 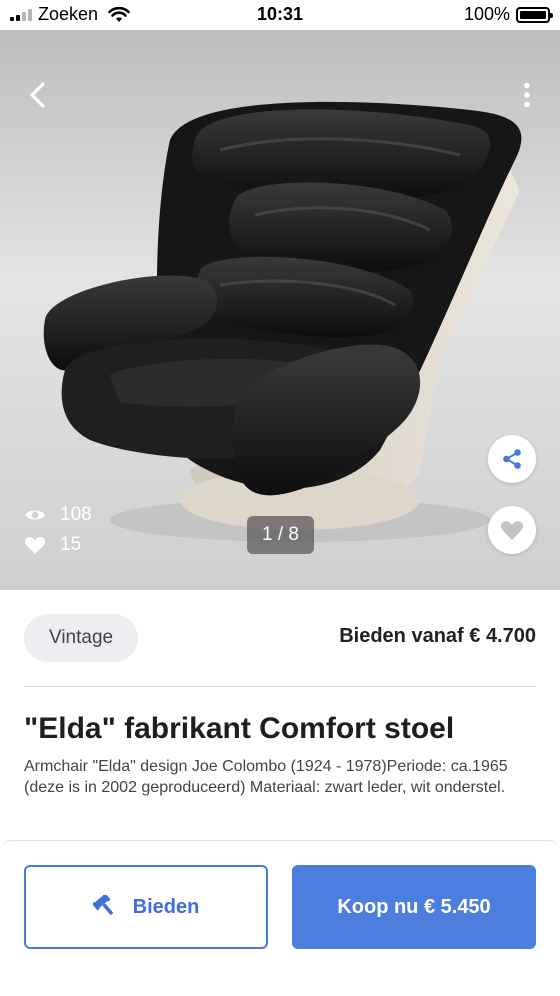 I want to click on bid-button: Bieden, so click(x=146, y=907).